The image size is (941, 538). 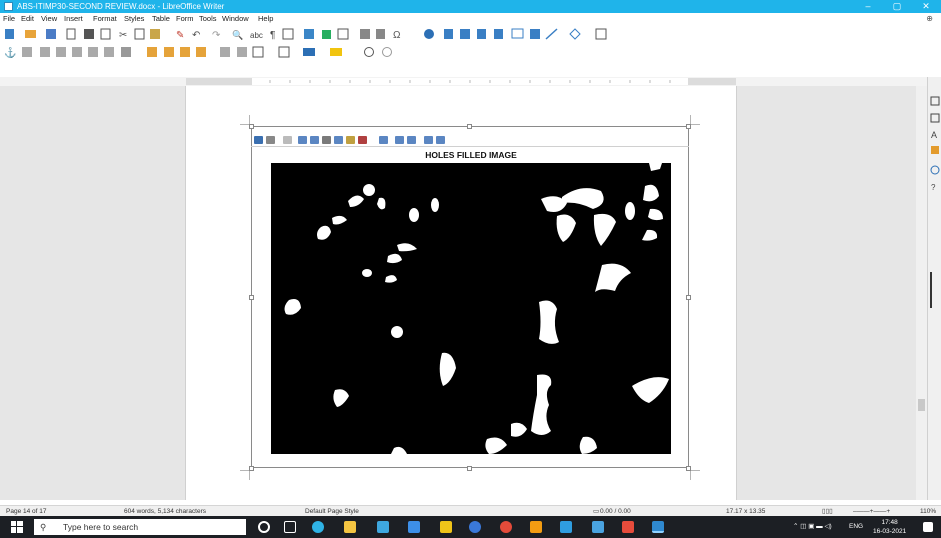 I want to click on cloud-icon, so click(x=598, y=527).